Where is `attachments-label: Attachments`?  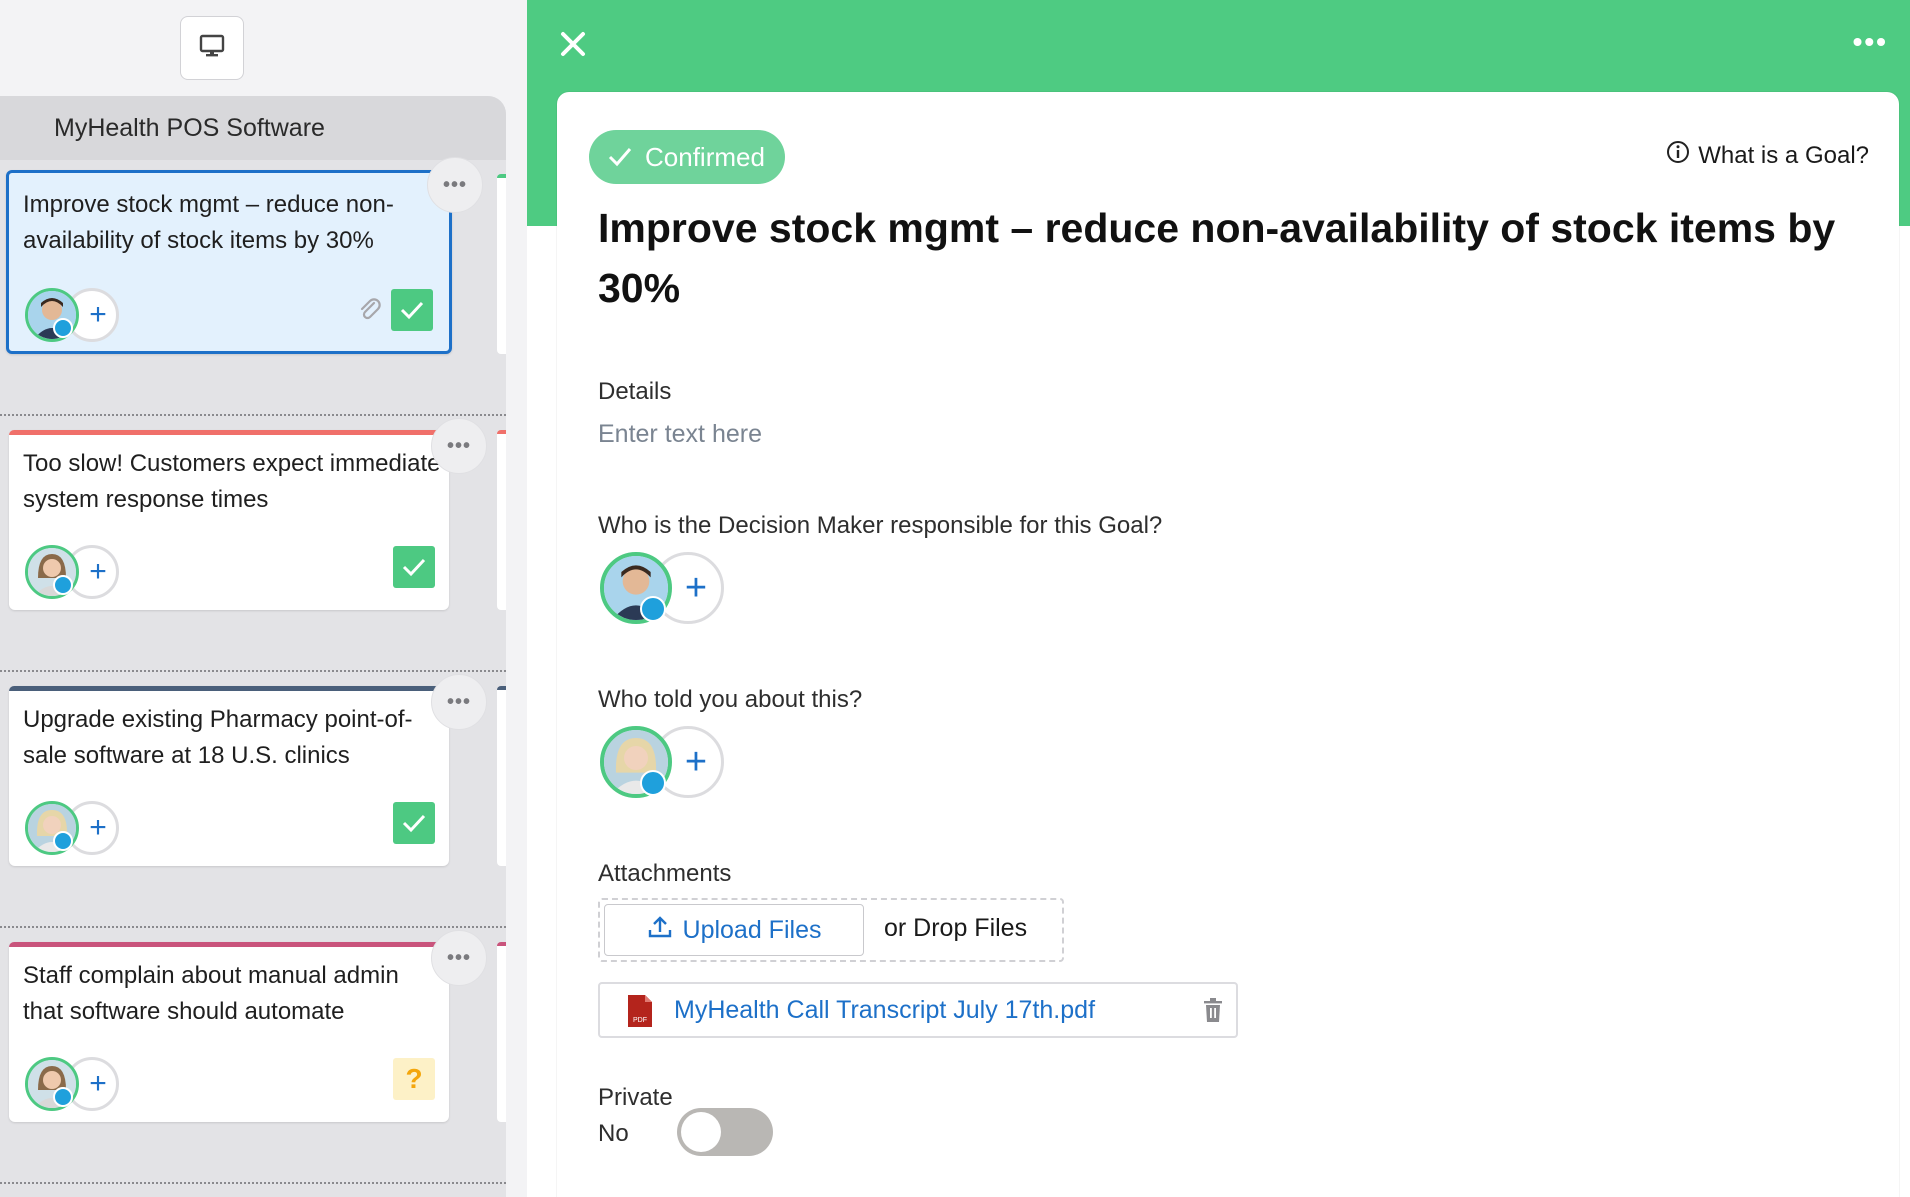
attachments-label: Attachments is located at coordinates (665, 873).